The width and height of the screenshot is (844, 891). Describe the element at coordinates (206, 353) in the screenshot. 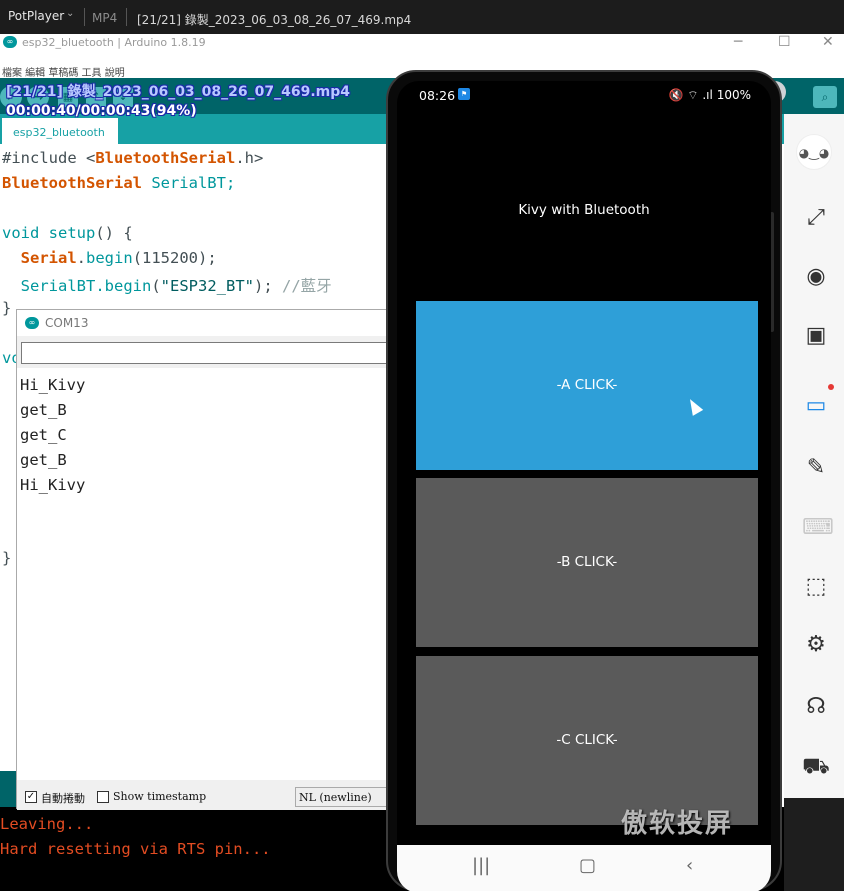

I see `serial-send-input` at that location.